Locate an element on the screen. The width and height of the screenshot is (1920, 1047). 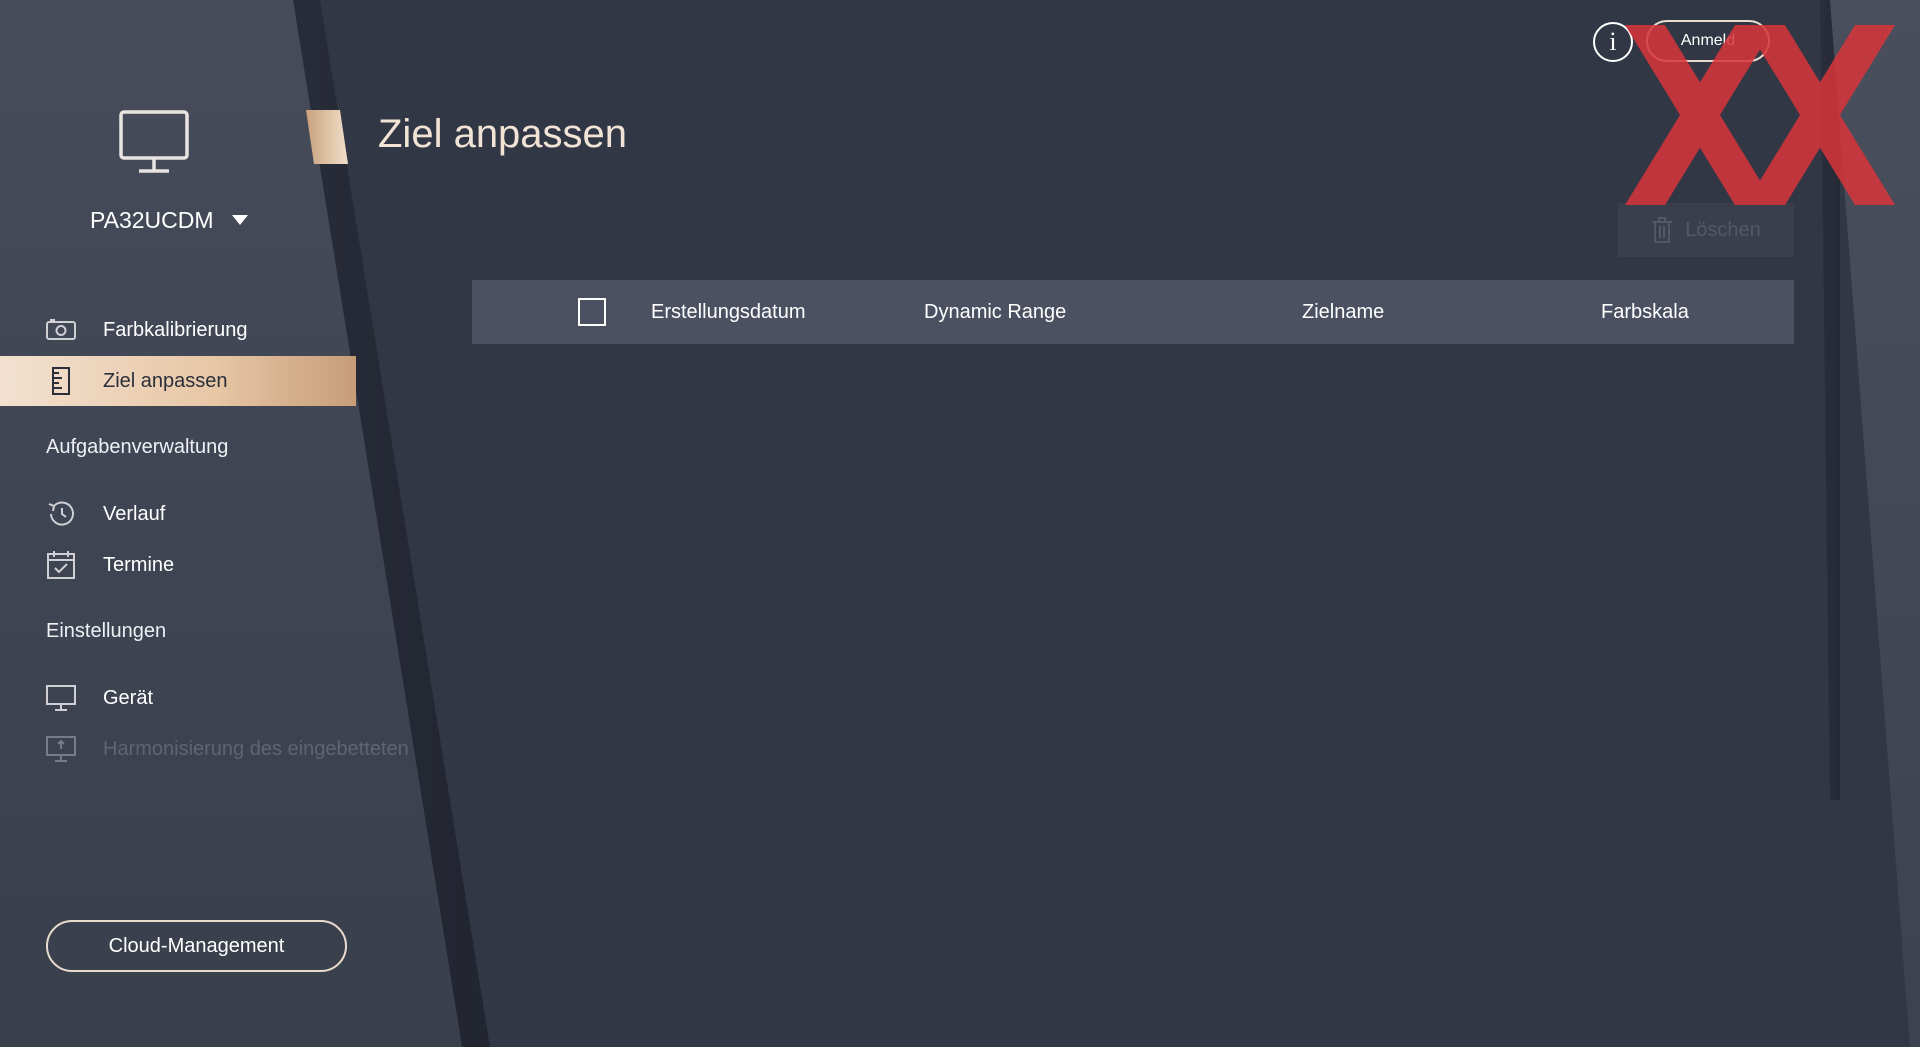
delete-button: Löschen is located at coordinates (1706, 230).